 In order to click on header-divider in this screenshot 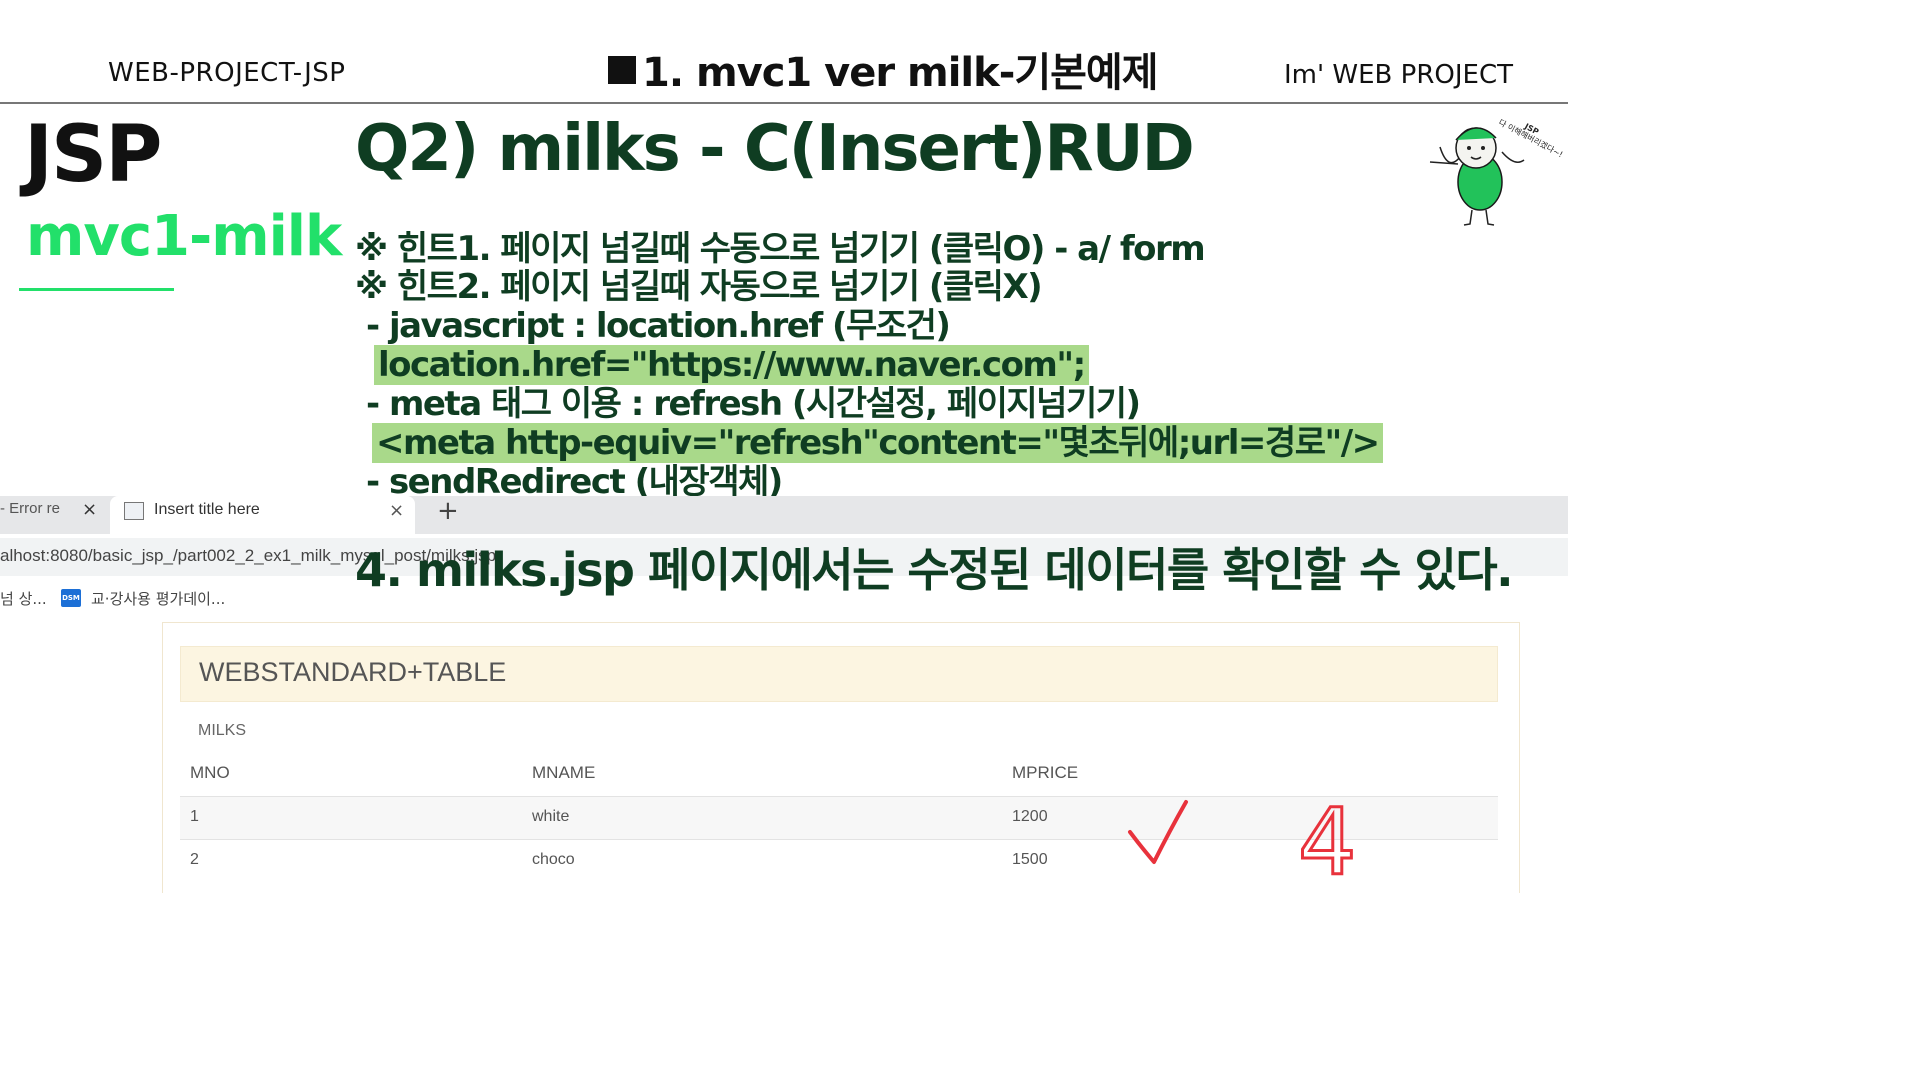, I will do `click(784, 103)`.